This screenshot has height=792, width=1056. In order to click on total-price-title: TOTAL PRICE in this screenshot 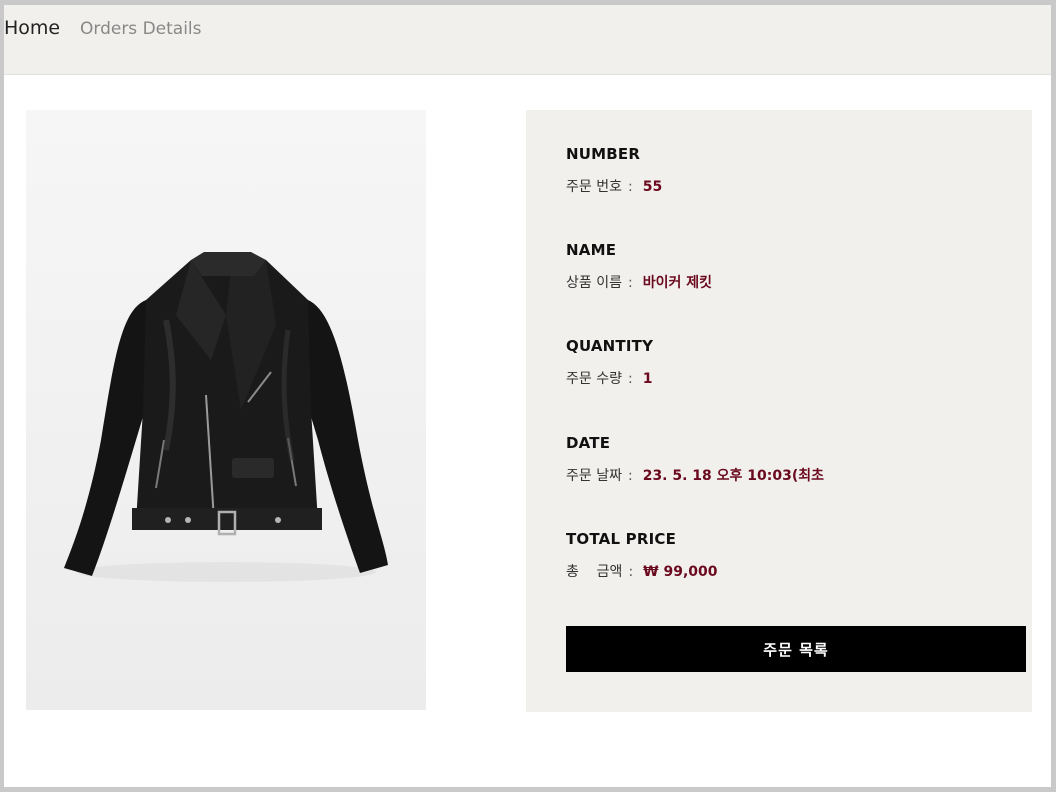, I will do `click(621, 539)`.